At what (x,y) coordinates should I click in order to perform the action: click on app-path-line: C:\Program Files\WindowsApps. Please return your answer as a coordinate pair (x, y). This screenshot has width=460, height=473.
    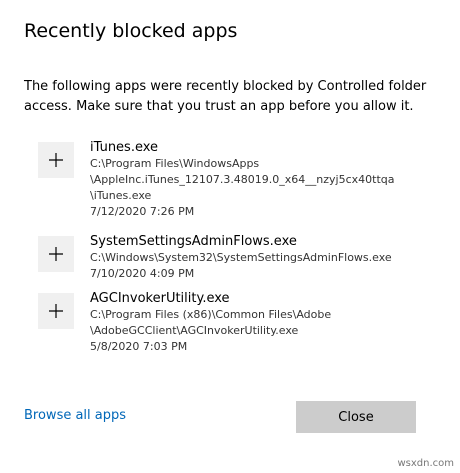
    Looking at the image, I should click on (175, 163).